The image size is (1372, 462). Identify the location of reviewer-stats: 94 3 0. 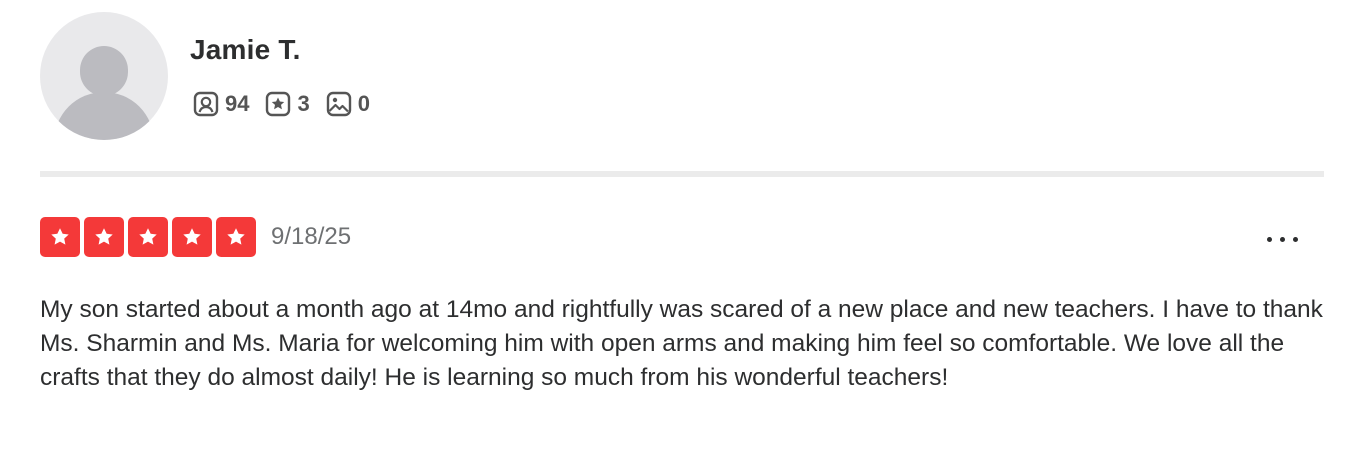
(289, 104).